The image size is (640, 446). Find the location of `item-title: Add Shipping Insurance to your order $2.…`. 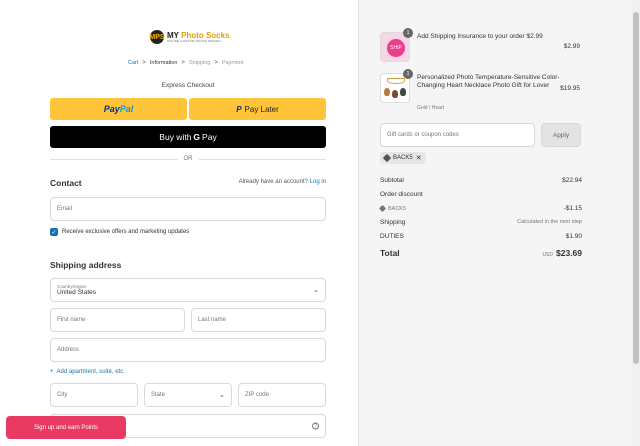

item-title: Add Shipping Insurance to your order $2.… is located at coordinates (480, 36).